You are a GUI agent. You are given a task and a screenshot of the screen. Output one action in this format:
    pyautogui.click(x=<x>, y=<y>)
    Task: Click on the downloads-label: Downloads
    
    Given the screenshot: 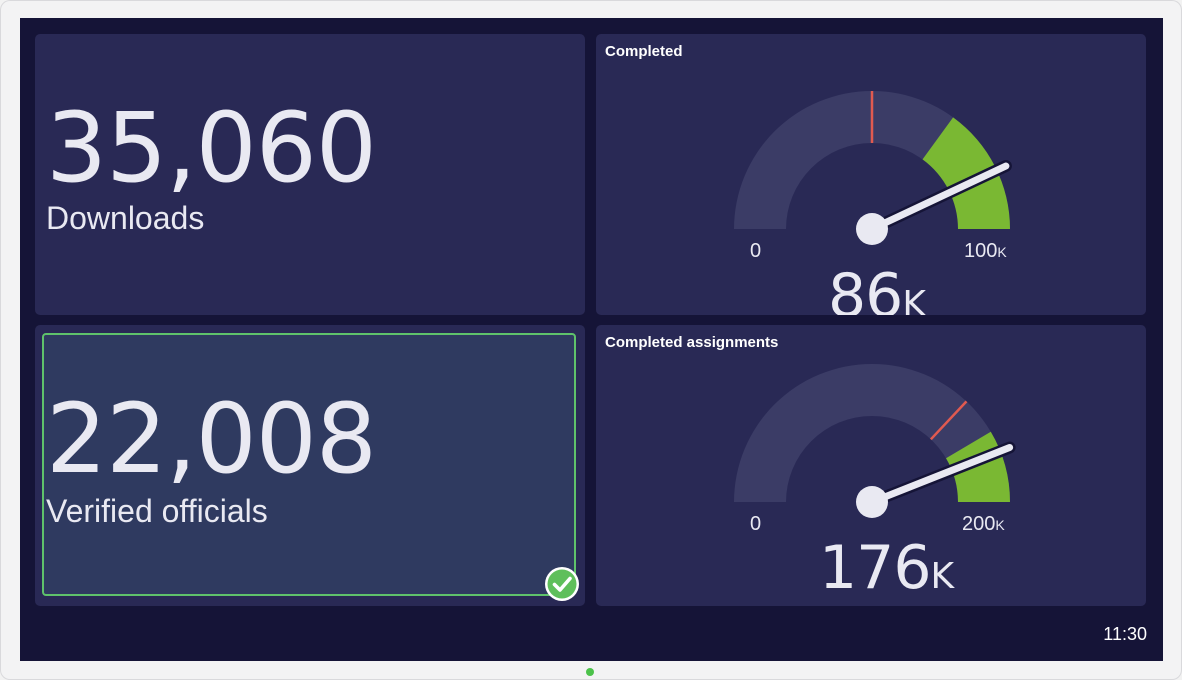 What is the action you would take?
    pyautogui.click(x=125, y=218)
    